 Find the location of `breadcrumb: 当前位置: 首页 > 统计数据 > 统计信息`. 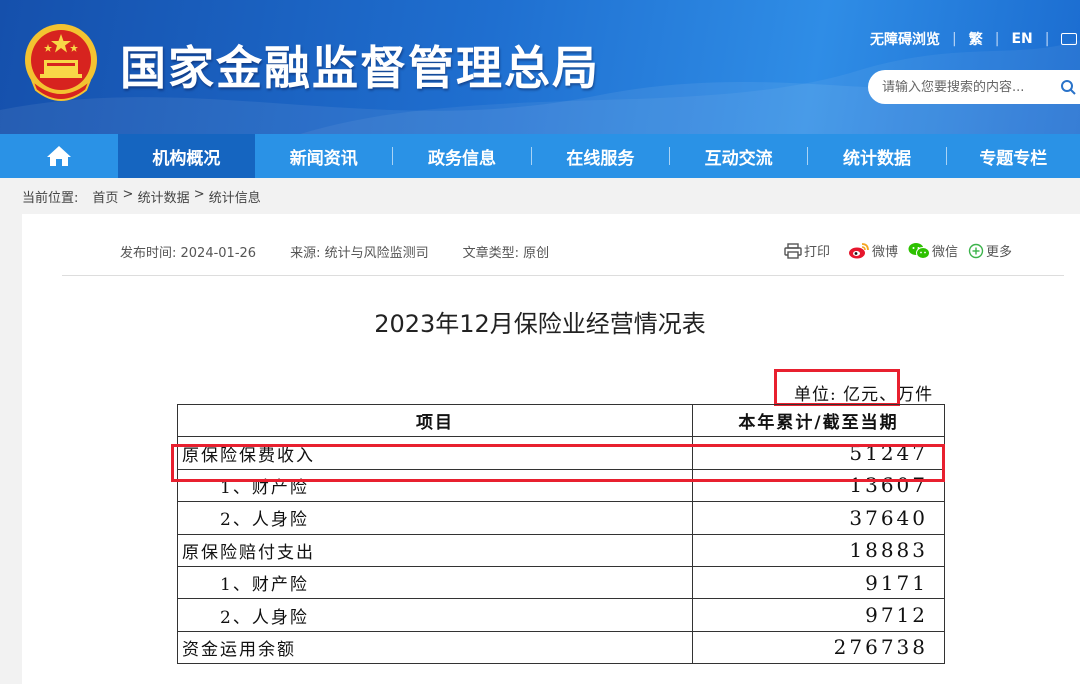

breadcrumb: 当前位置: 首页 > 统计数据 > 统计信息 is located at coordinates (141, 196).